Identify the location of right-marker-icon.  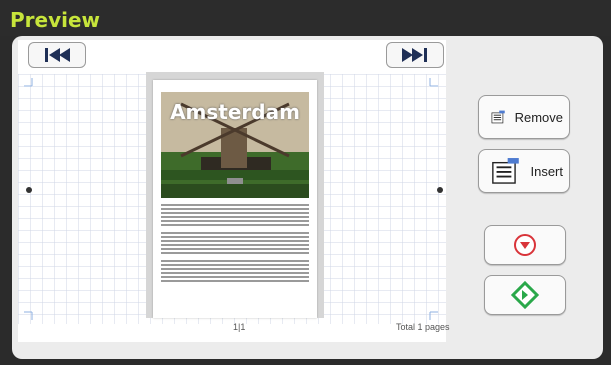
(440, 190).